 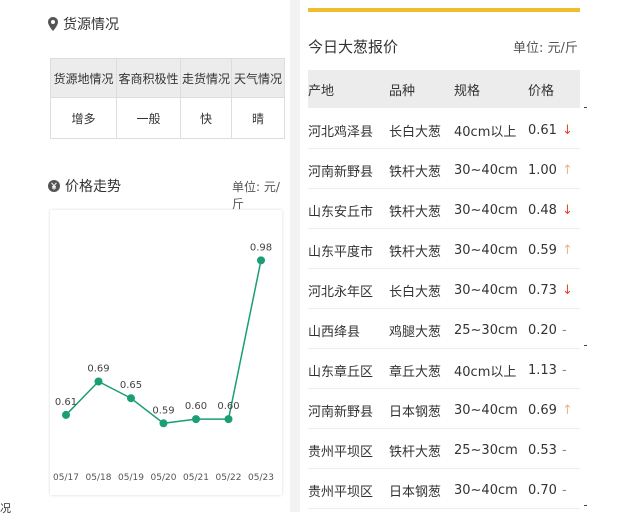 I want to click on row-price: 0.69, so click(x=542, y=410).